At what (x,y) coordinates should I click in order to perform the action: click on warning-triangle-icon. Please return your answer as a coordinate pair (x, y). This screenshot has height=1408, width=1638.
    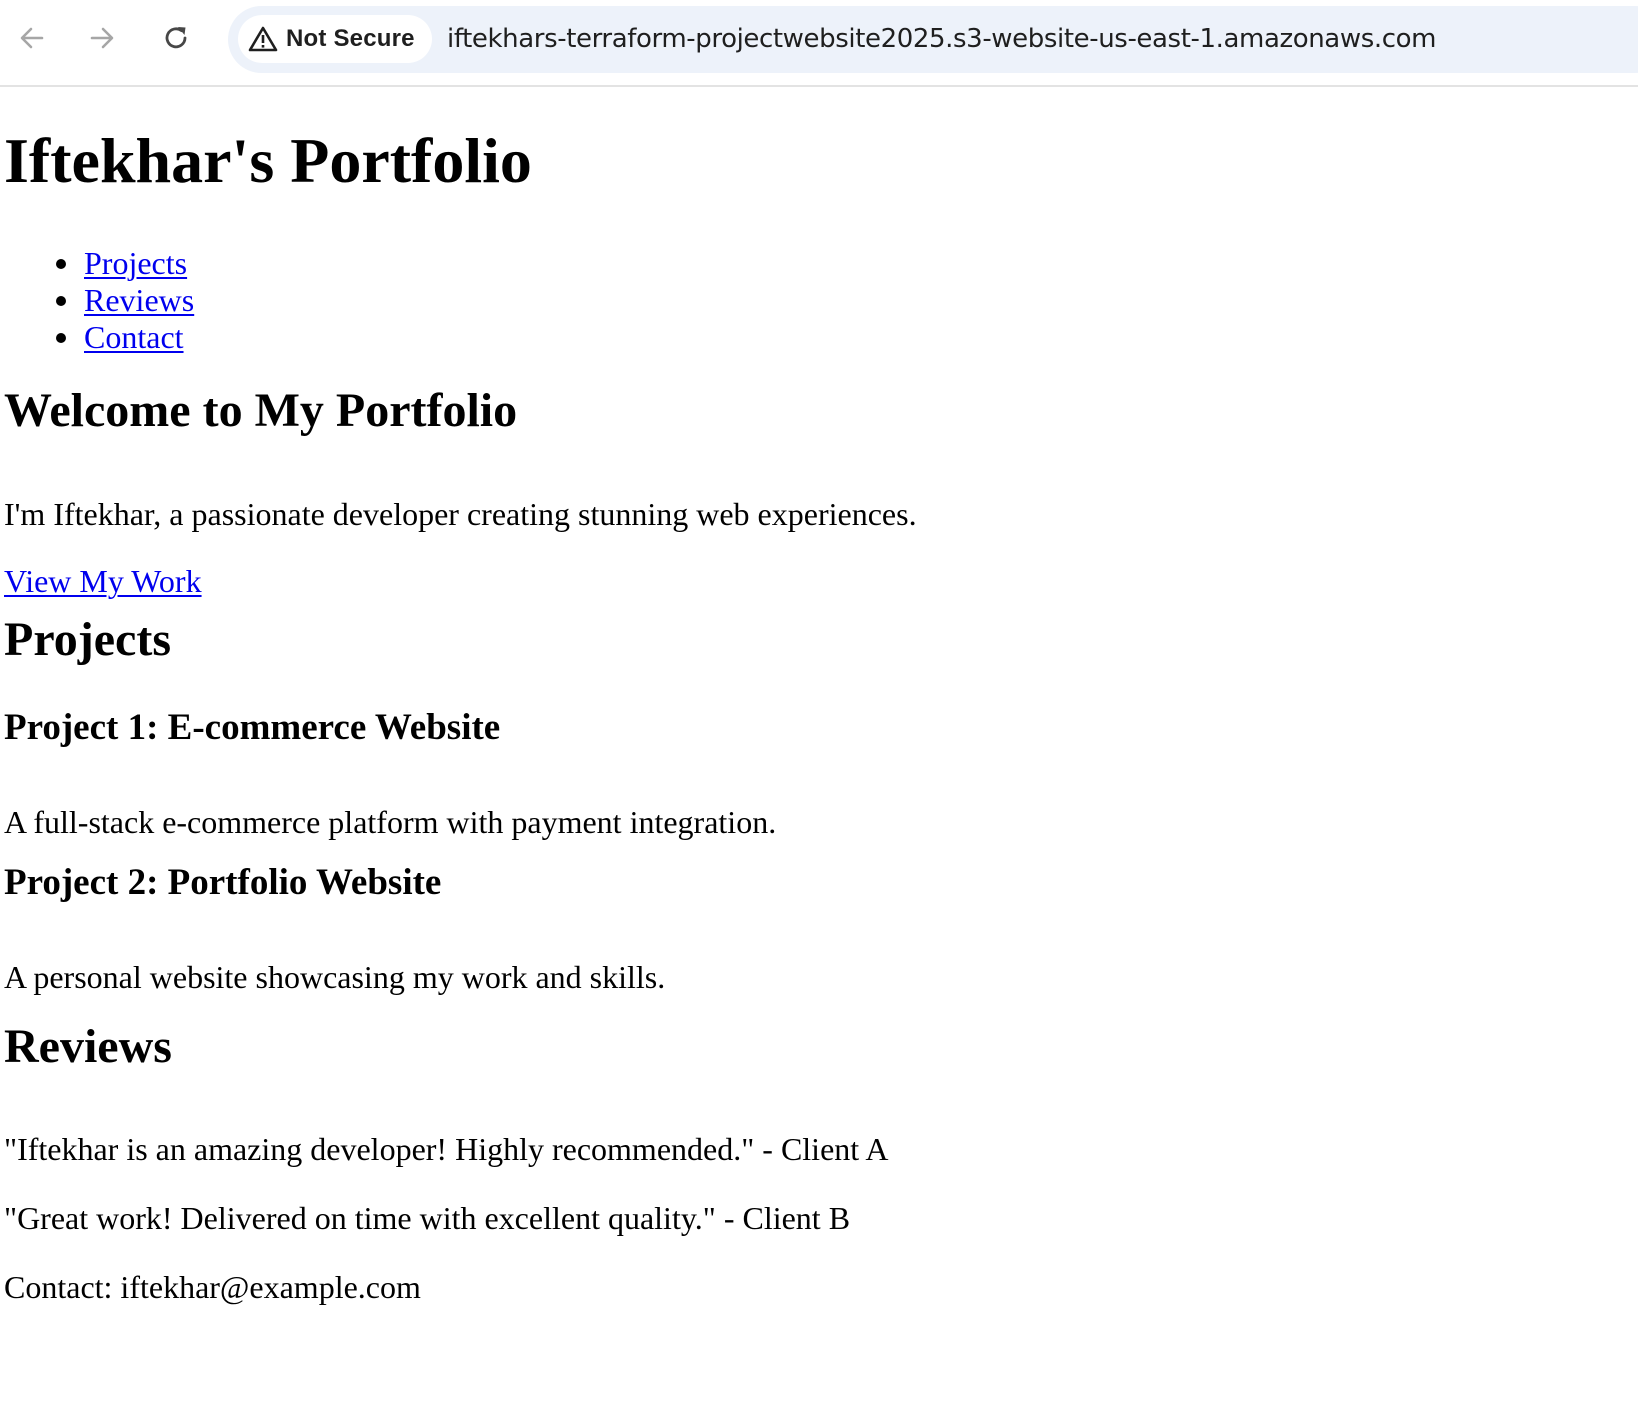
    Looking at the image, I should click on (263, 39).